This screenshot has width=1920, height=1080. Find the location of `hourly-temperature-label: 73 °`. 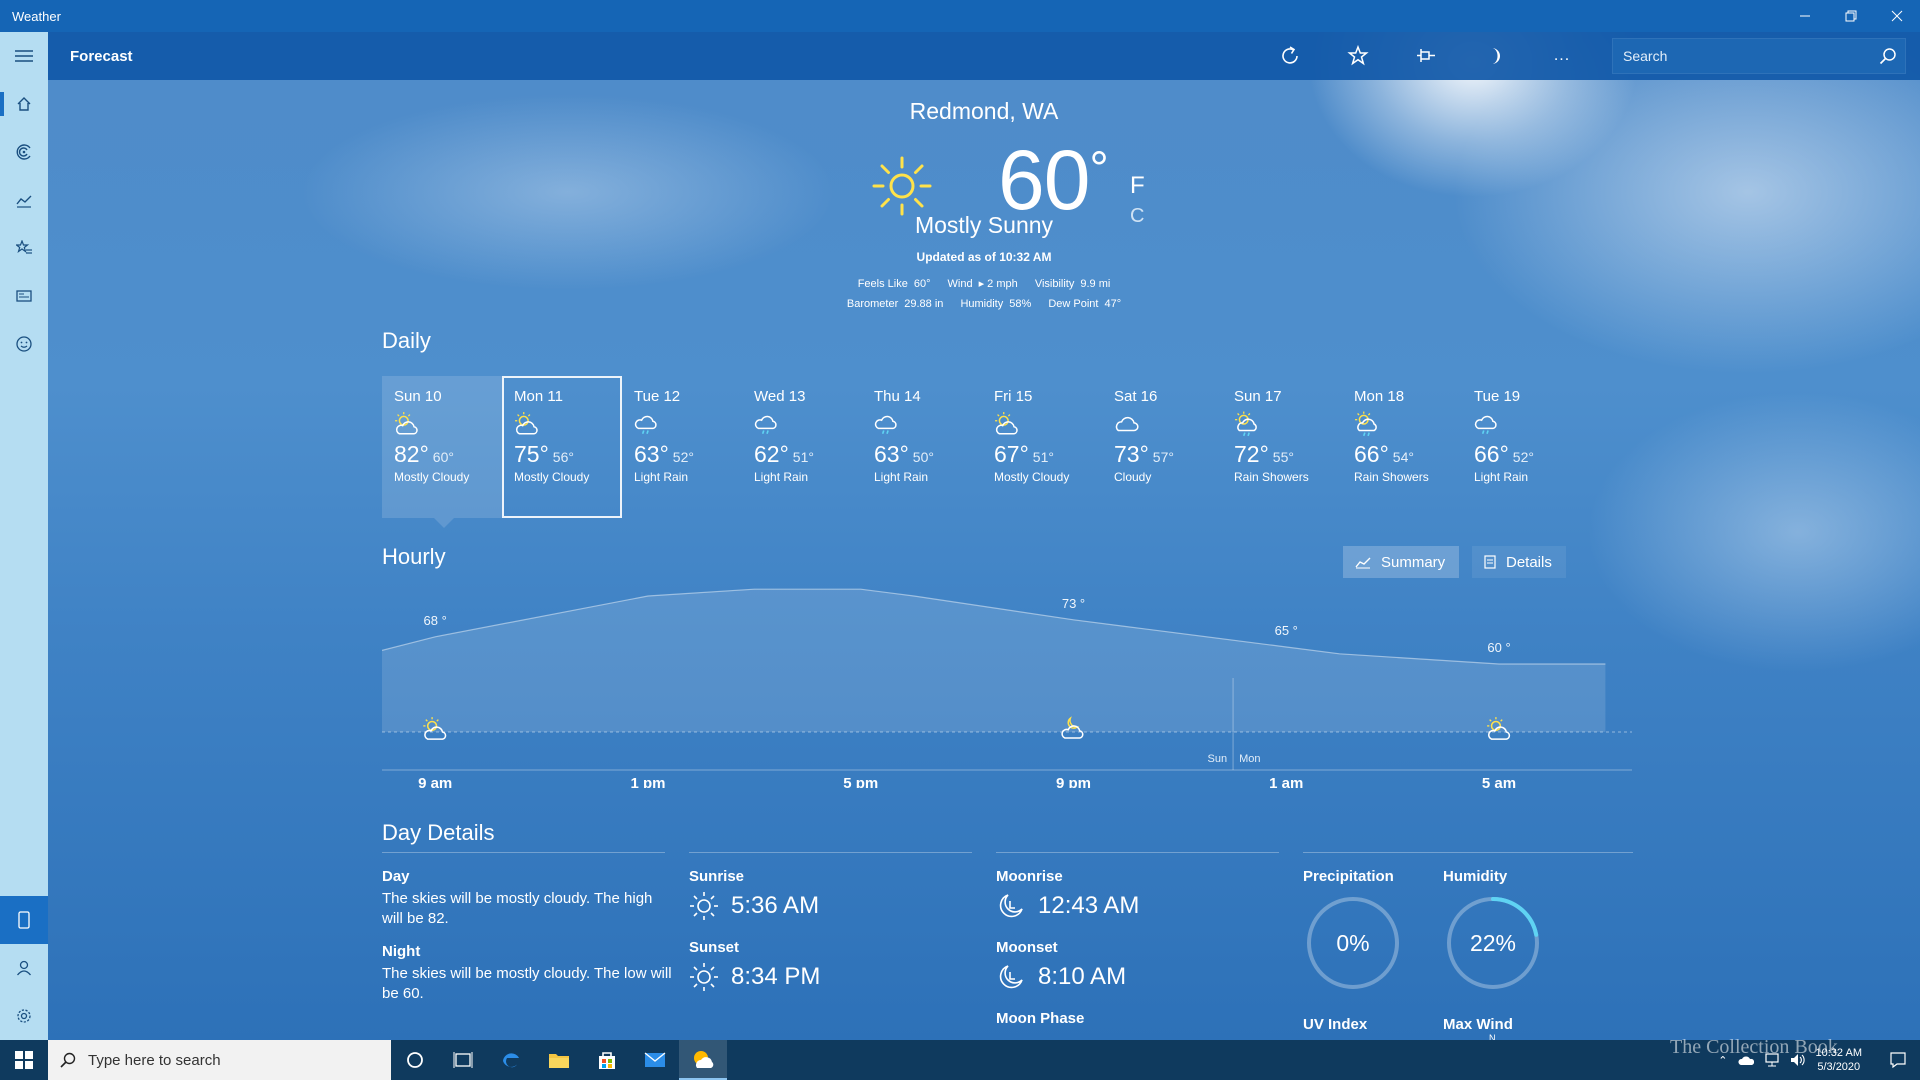

hourly-temperature-label: 73 ° is located at coordinates (1073, 603).